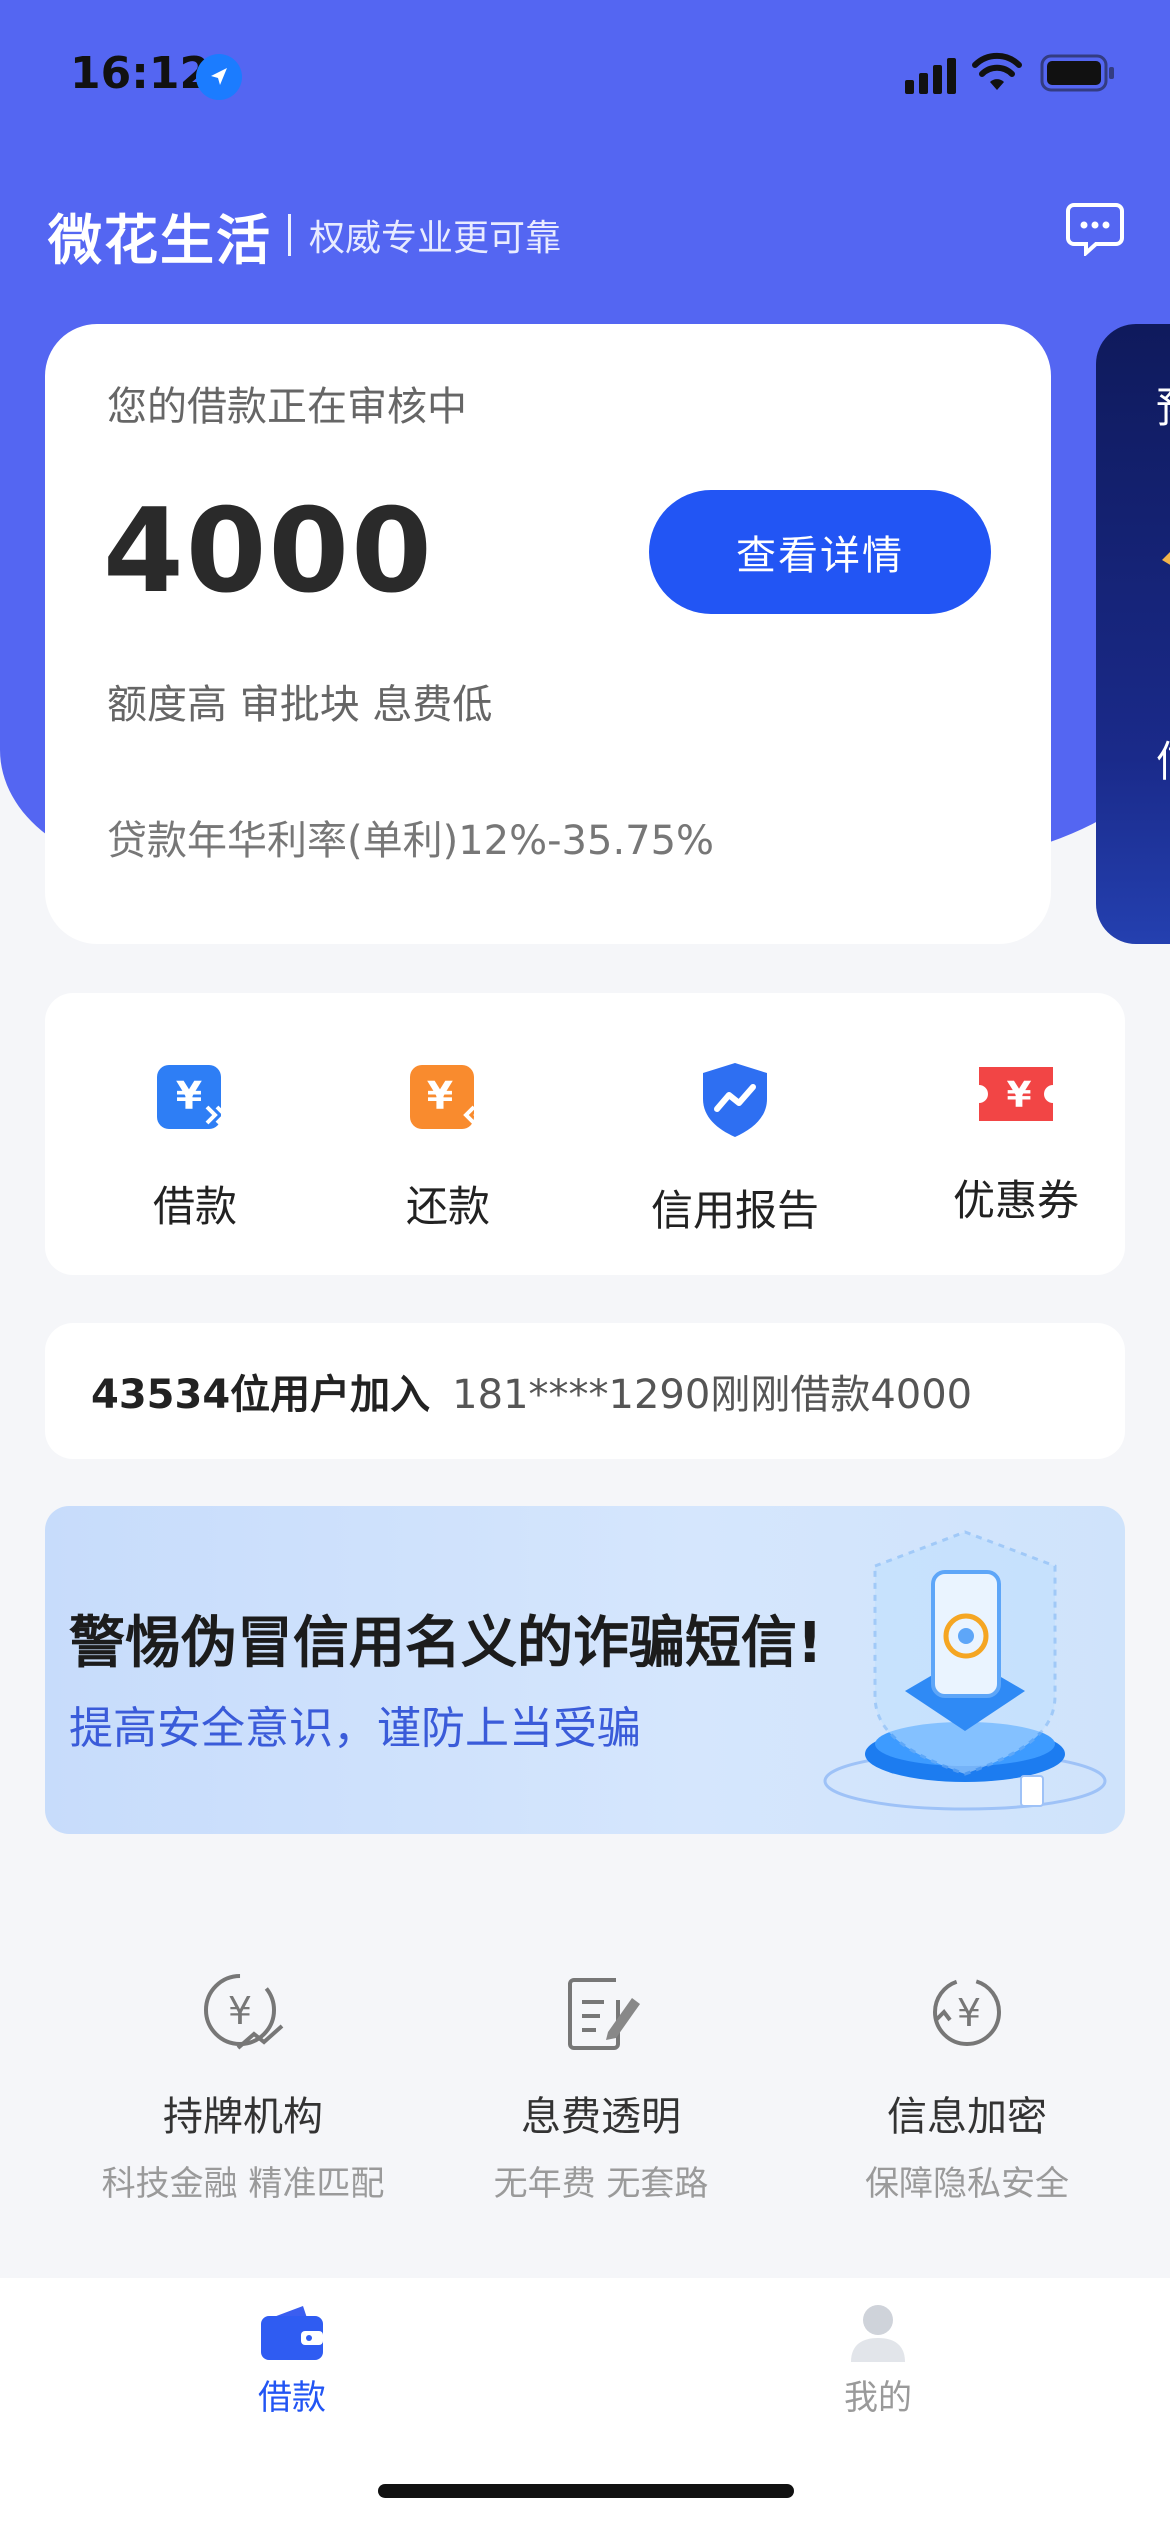 The image size is (1170, 2532). What do you see at coordinates (140, 73) in the screenshot?
I see `status-time: 16:12` at bounding box center [140, 73].